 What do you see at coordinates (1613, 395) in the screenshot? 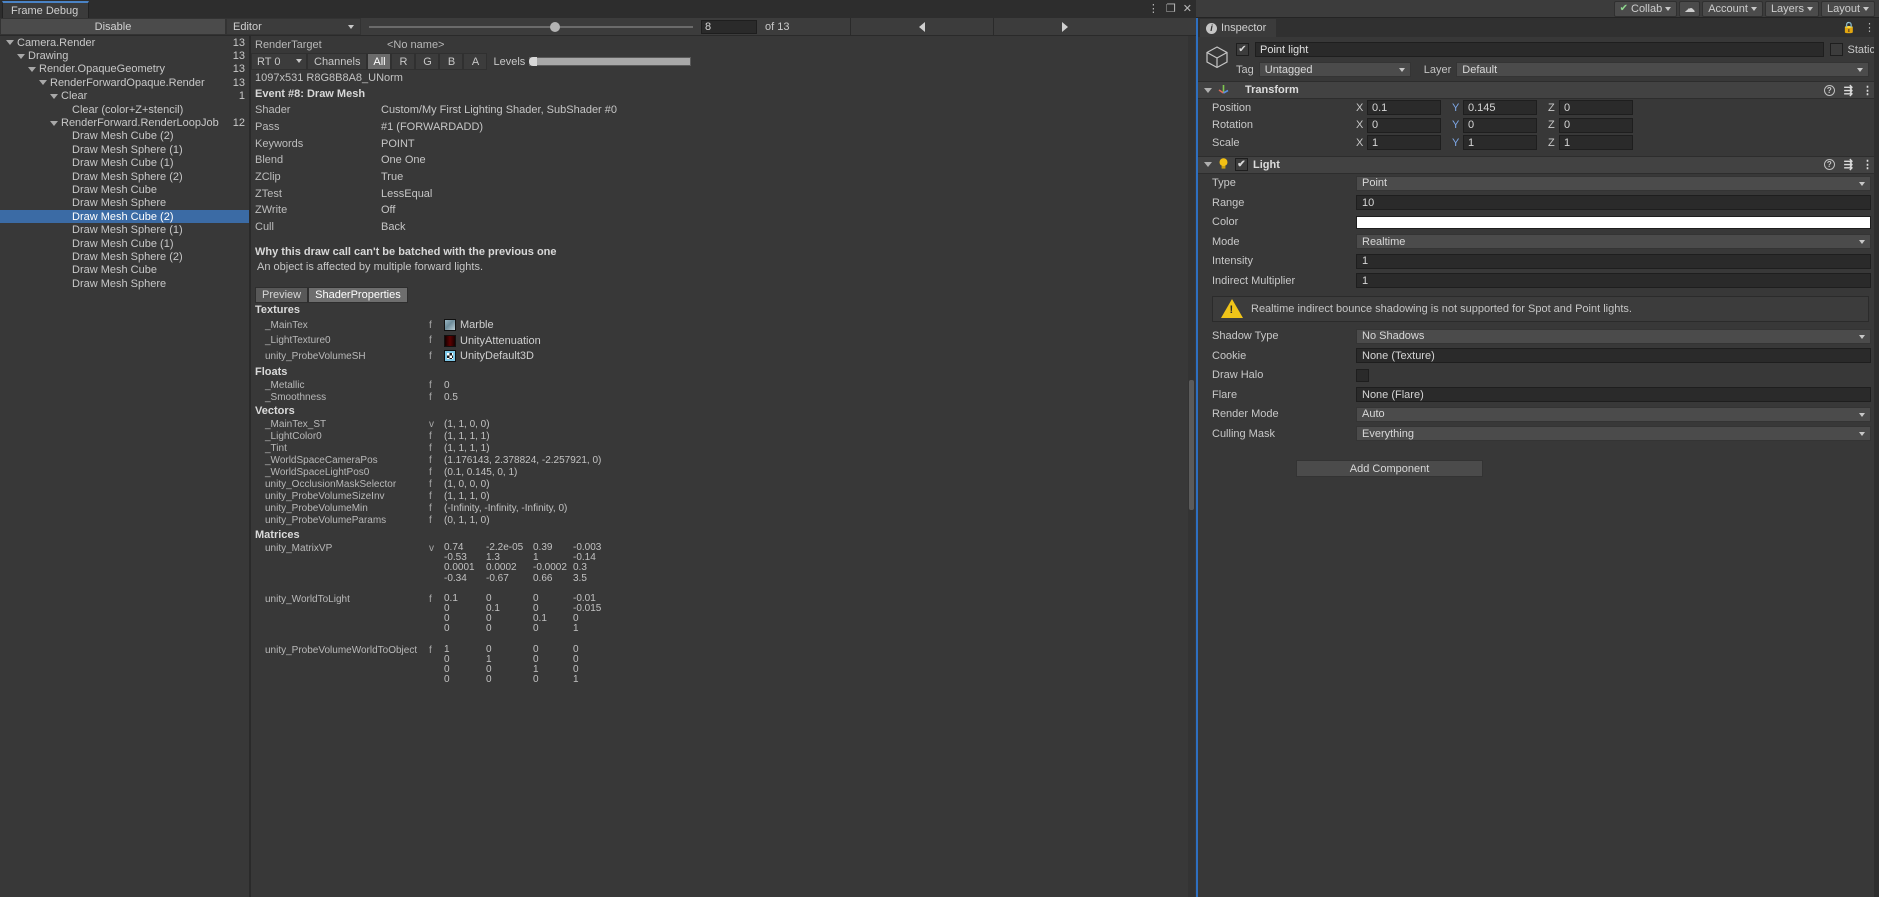
I see `light-flare-field: None (Flare)` at bounding box center [1613, 395].